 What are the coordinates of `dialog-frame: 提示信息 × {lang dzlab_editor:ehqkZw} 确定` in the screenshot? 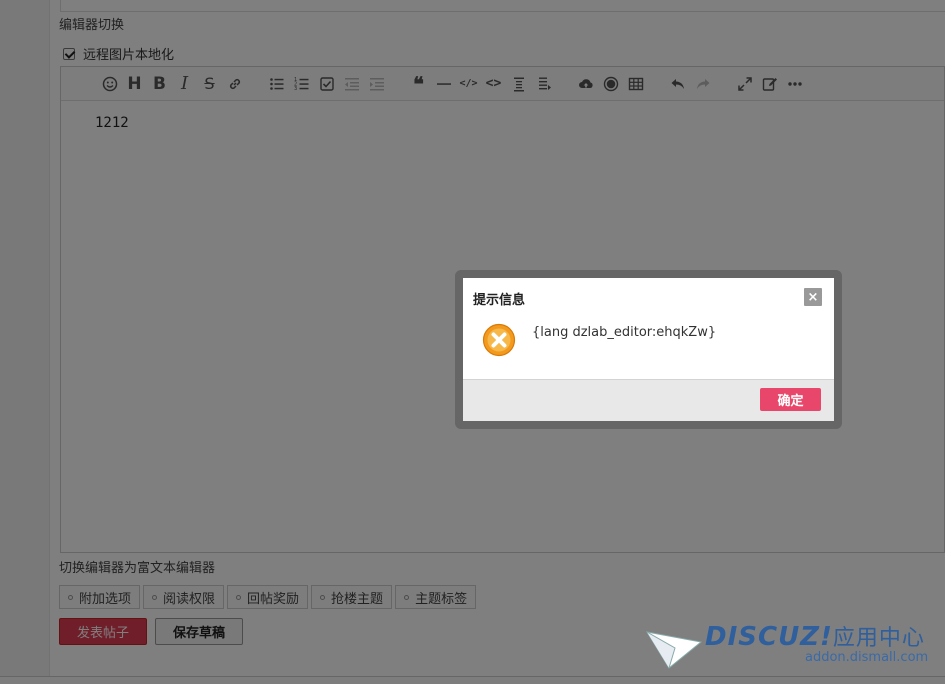 It's located at (648, 349).